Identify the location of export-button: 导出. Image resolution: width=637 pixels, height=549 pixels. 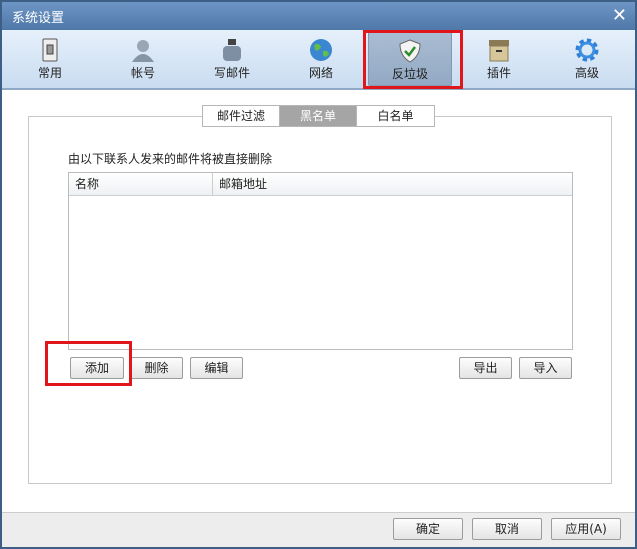
(485, 368).